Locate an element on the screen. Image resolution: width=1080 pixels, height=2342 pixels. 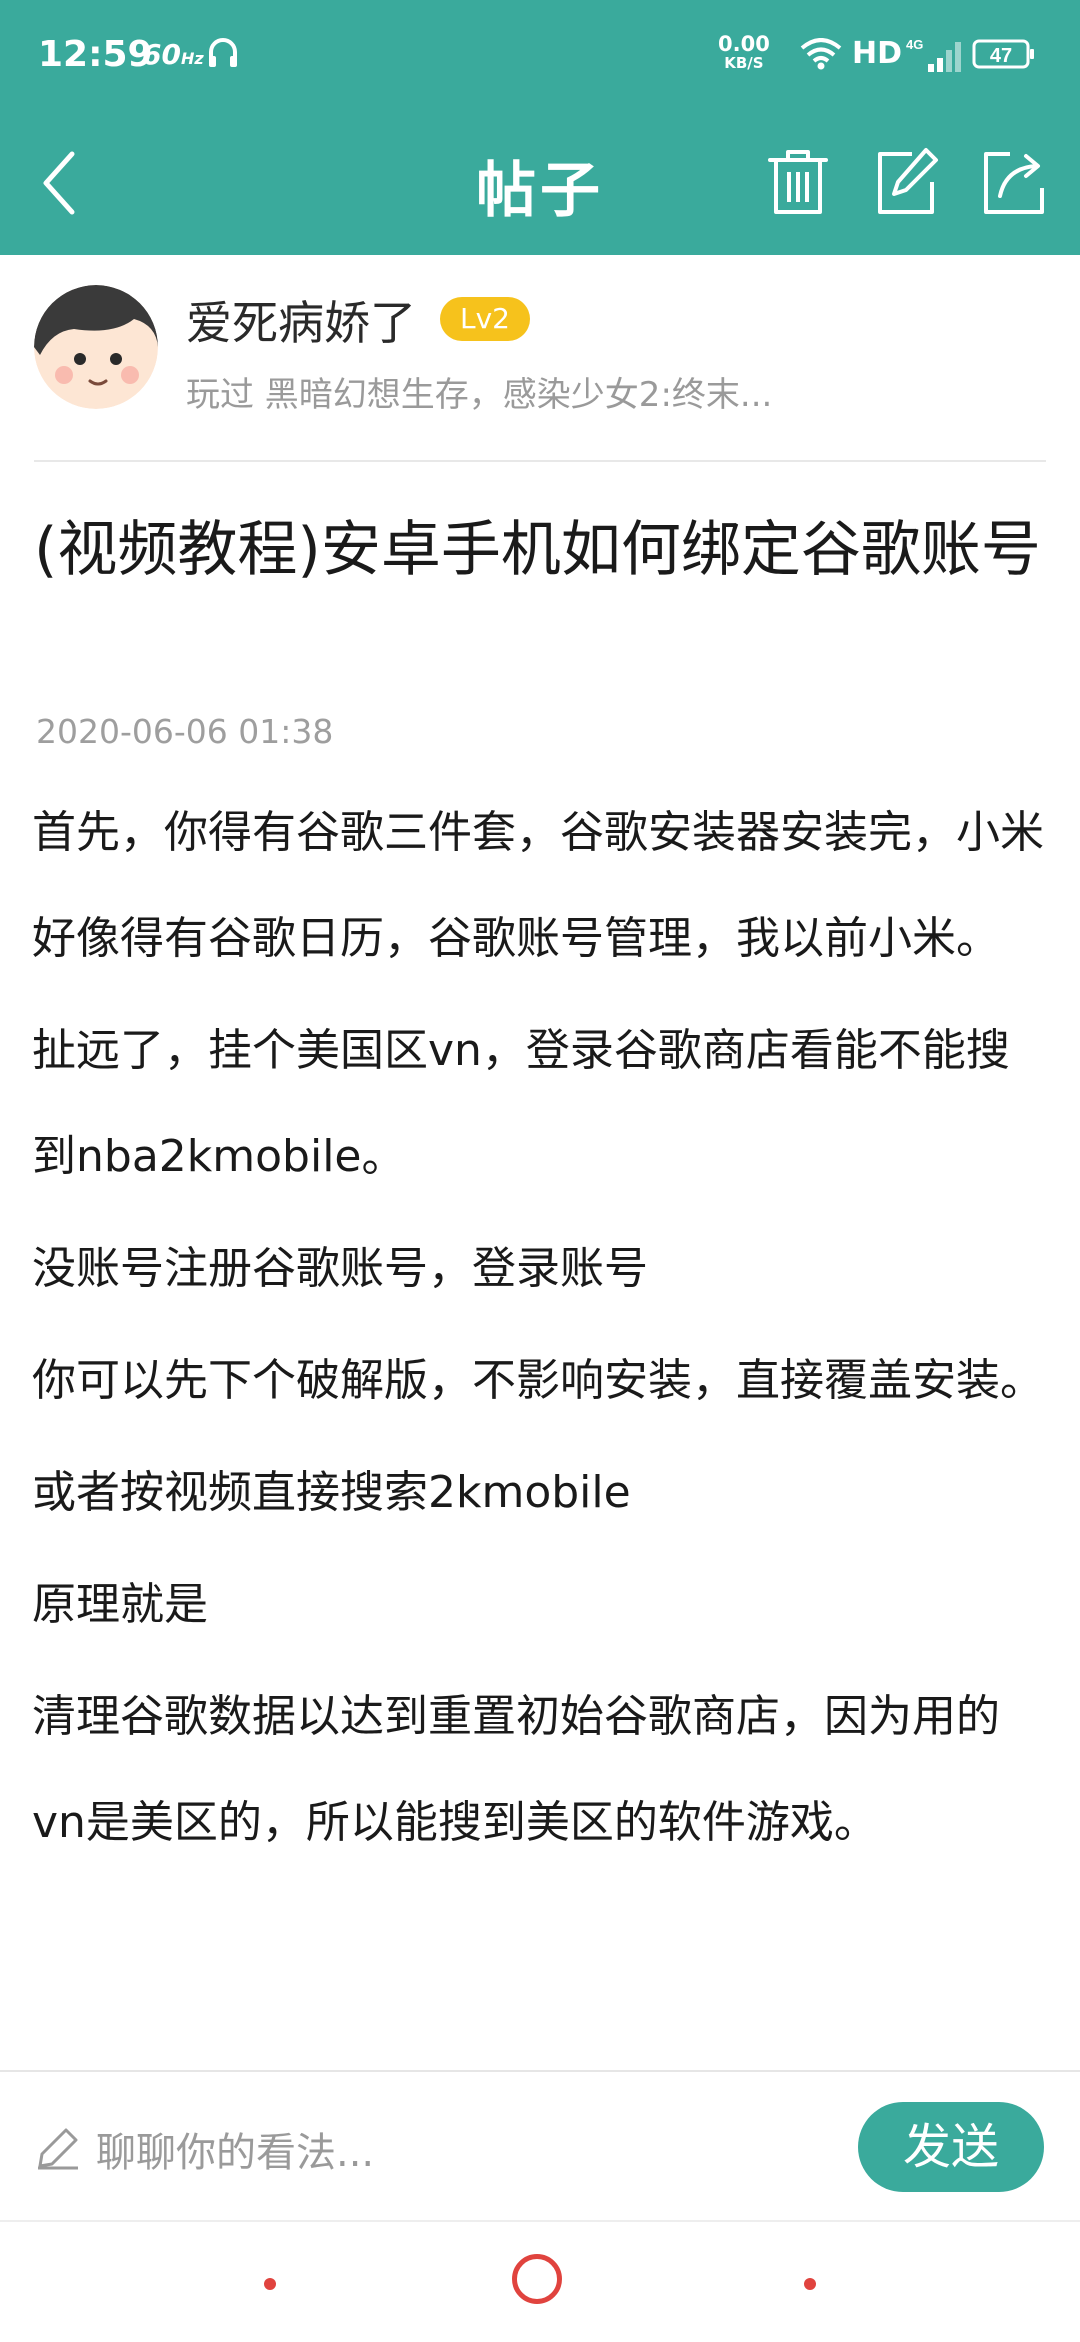
status-time: 12:59 is located at coordinates (95, 54).